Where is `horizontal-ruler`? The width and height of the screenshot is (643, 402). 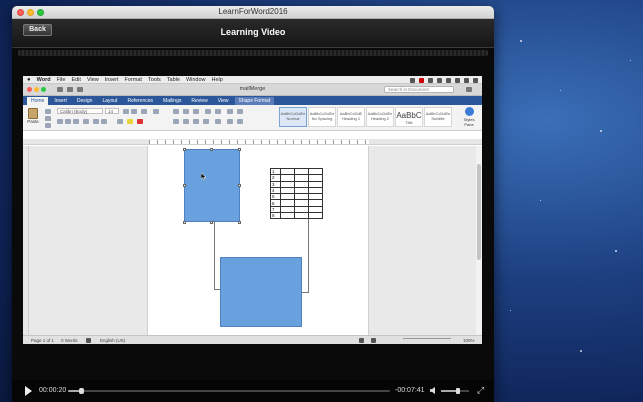
horizontal-ruler is located at coordinates (252, 142).